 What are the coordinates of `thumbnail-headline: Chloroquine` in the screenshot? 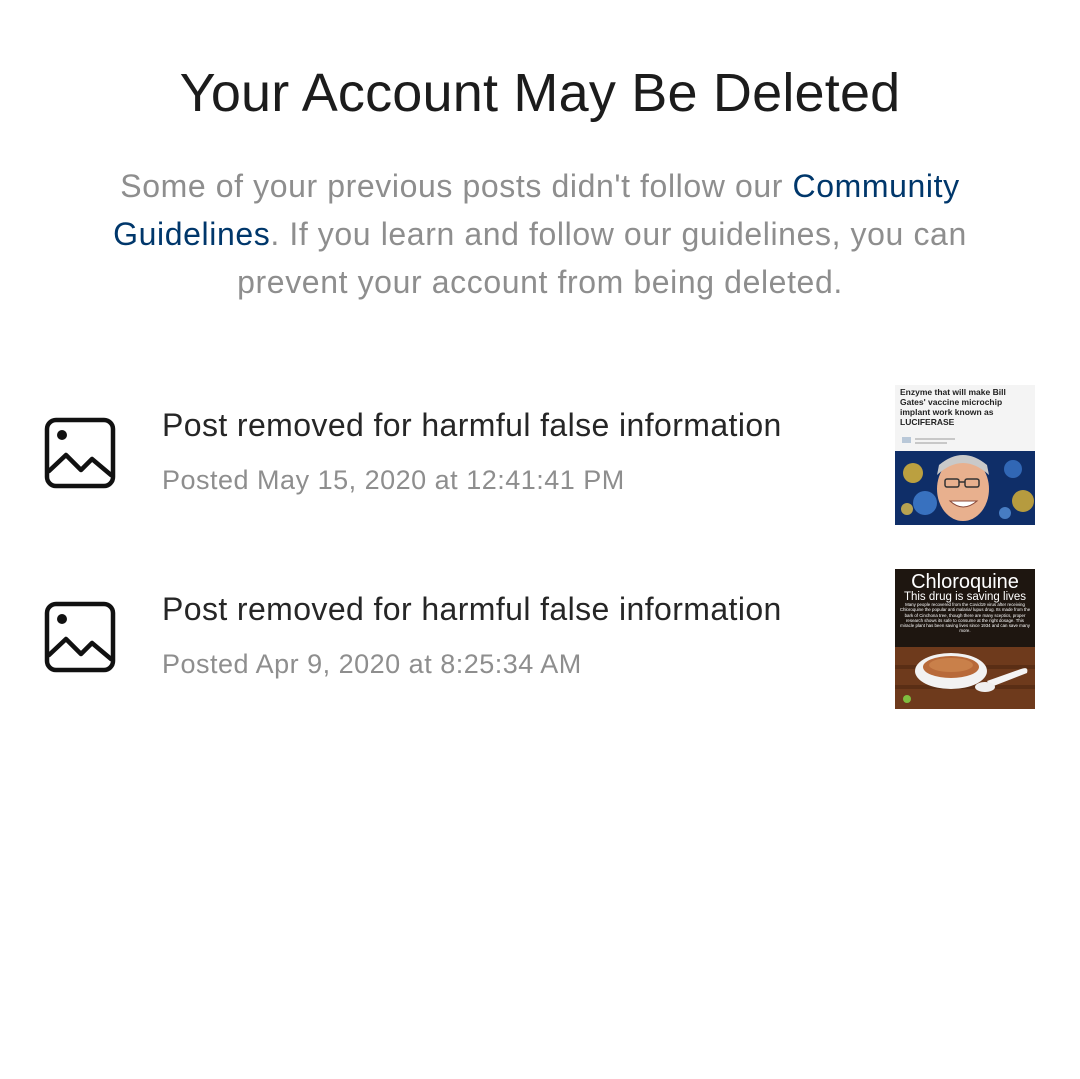 It's located at (965, 582).